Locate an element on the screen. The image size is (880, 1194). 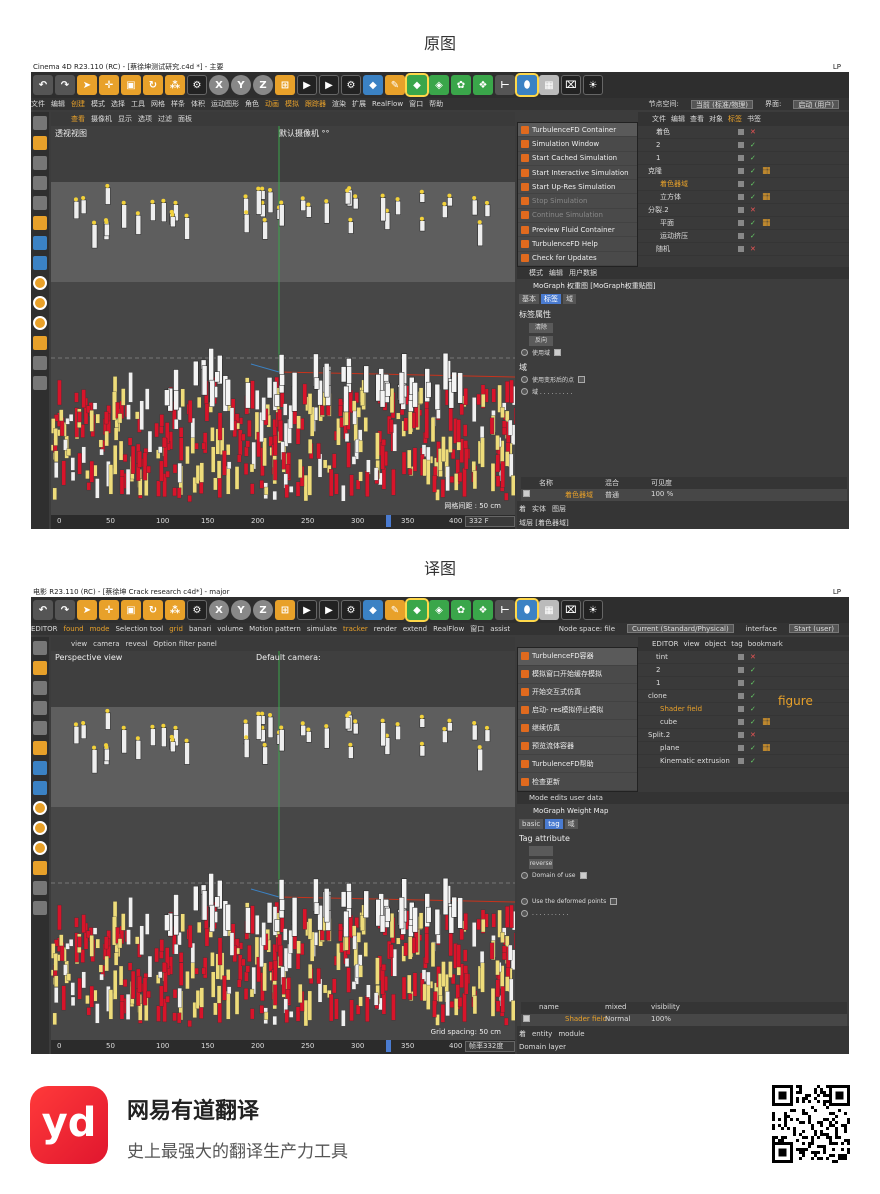
camera-icon: ⌧ is located at coordinates (571, 610).